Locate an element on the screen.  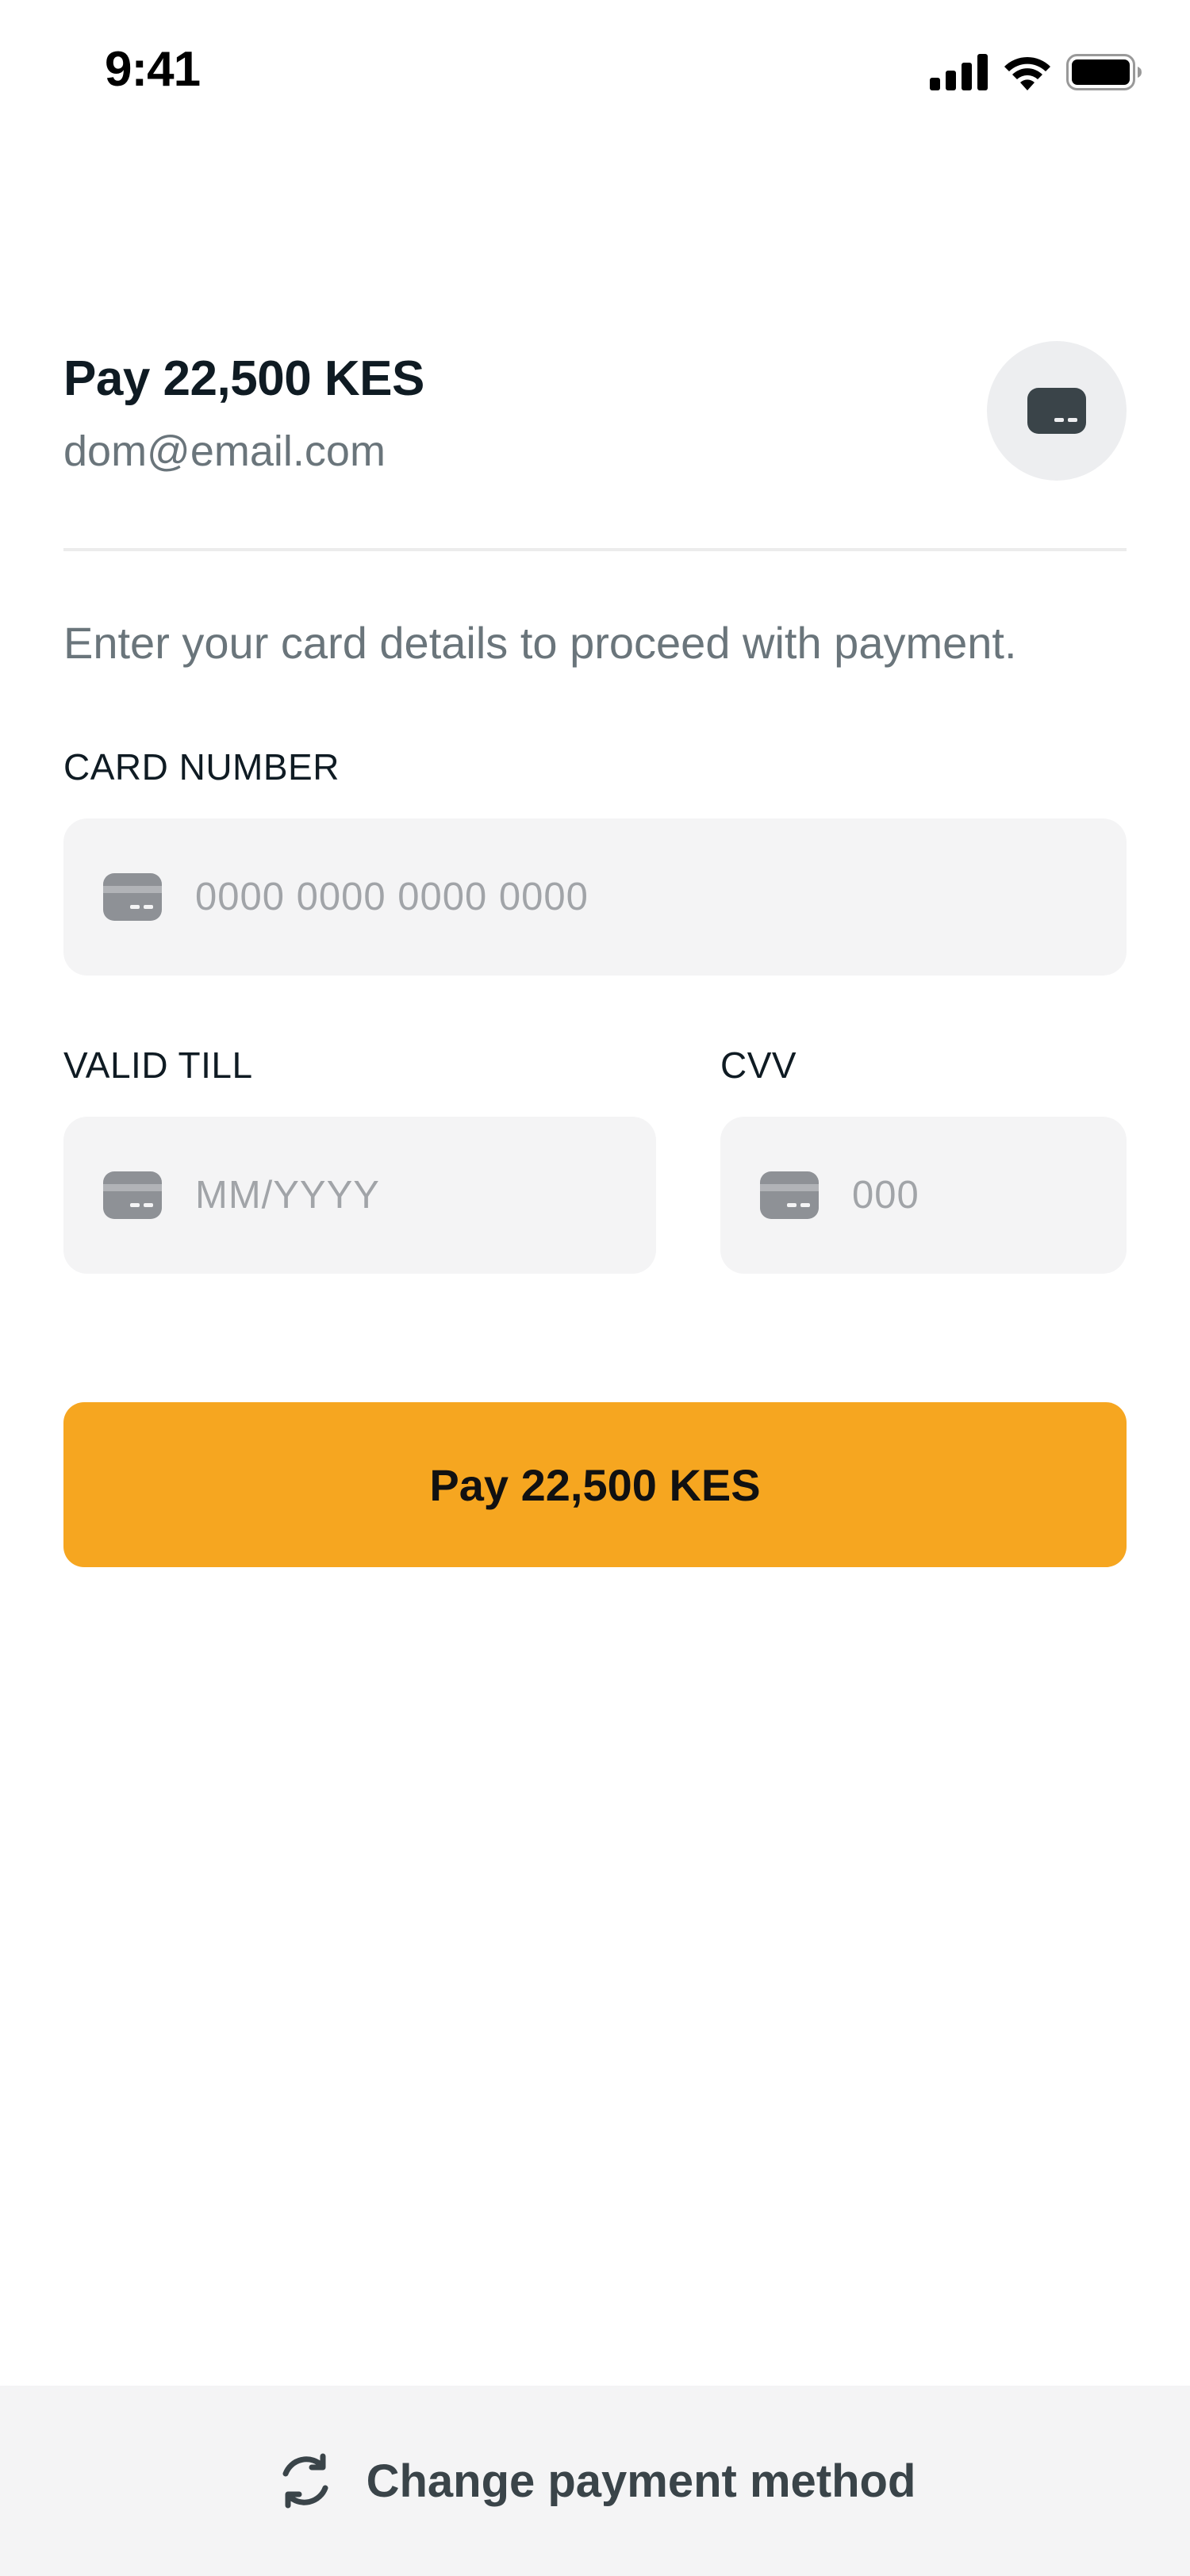
change-payment-method-label: Change payment method is located at coordinates (641, 2481).